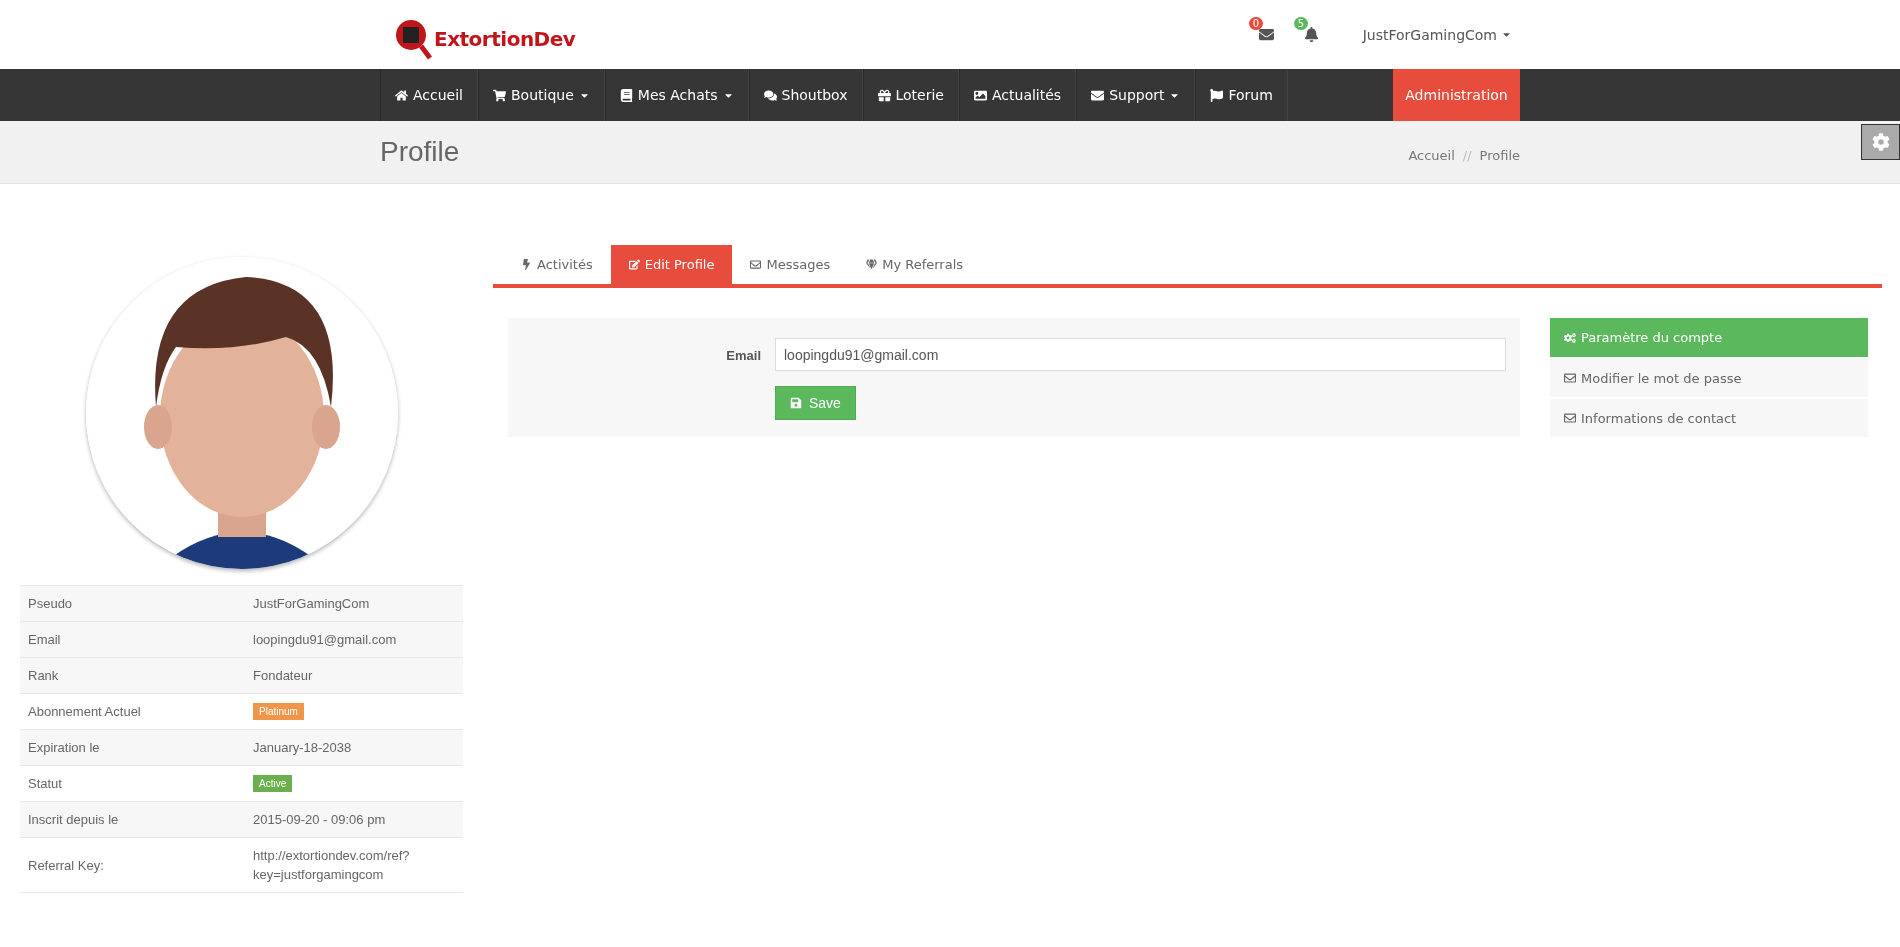 The width and height of the screenshot is (1900, 947). What do you see at coordinates (1570, 337) in the screenshot?
I see `gears-icon` at bounding box center [1570, 337].